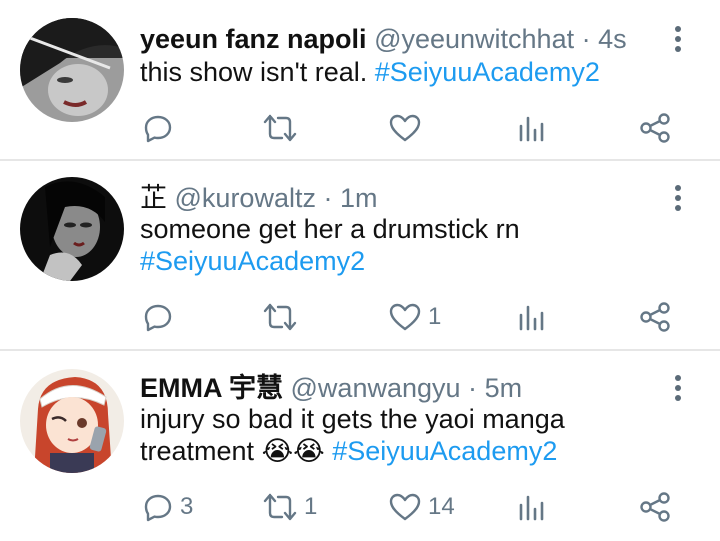  Describe the element at coordinates (153, 198) in the screenshot. I see `display-name: 芷` at that location.